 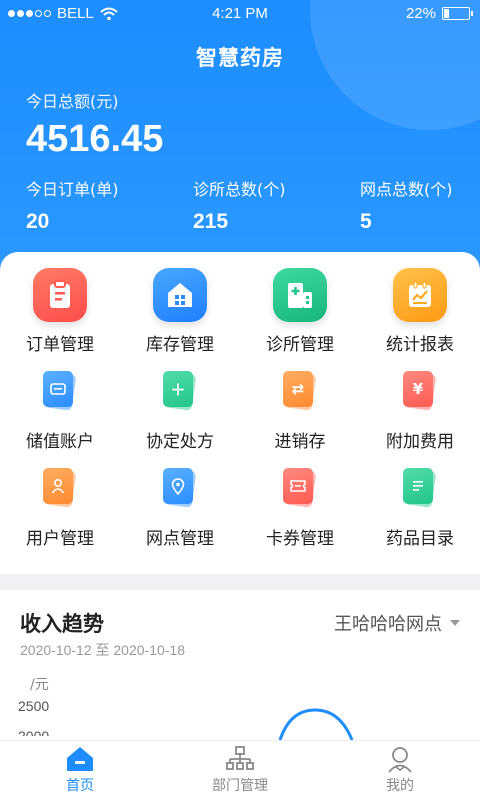 I want to click on trend-date-range: 2020-10-12 至 2020-10-18, so click(x=103, y=650).